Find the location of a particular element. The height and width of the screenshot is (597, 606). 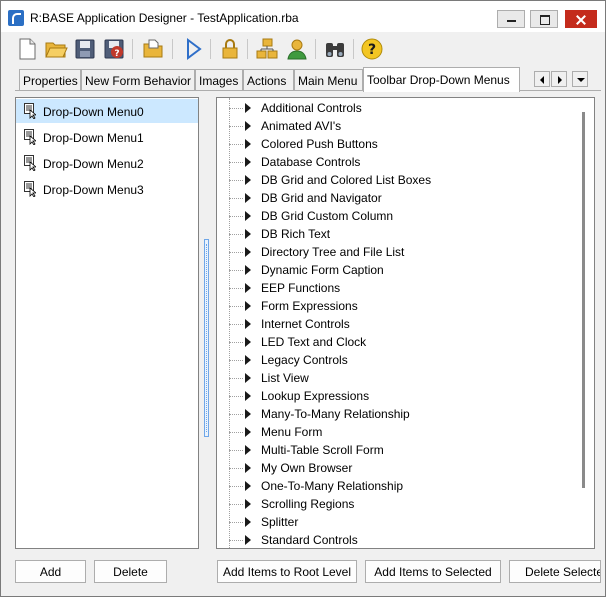

tree-item: Scrolling Regions is located at coordinates (397, 504).